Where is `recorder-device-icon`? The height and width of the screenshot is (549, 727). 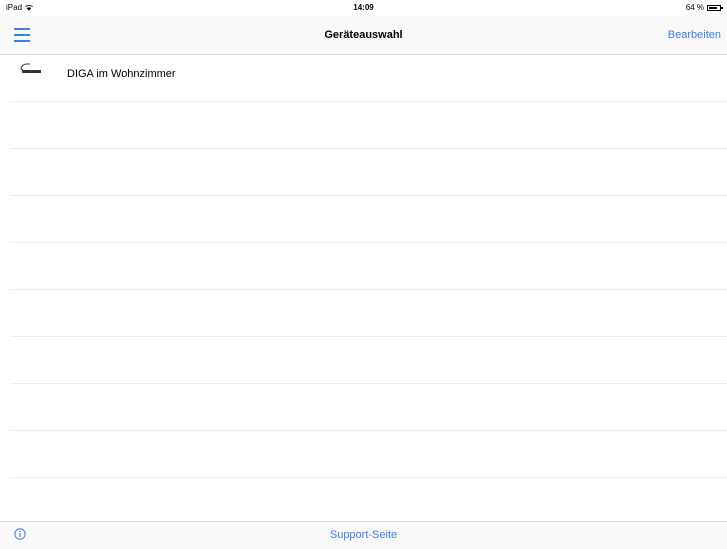
recorder-device-icon is located at coordinates (30, 68).